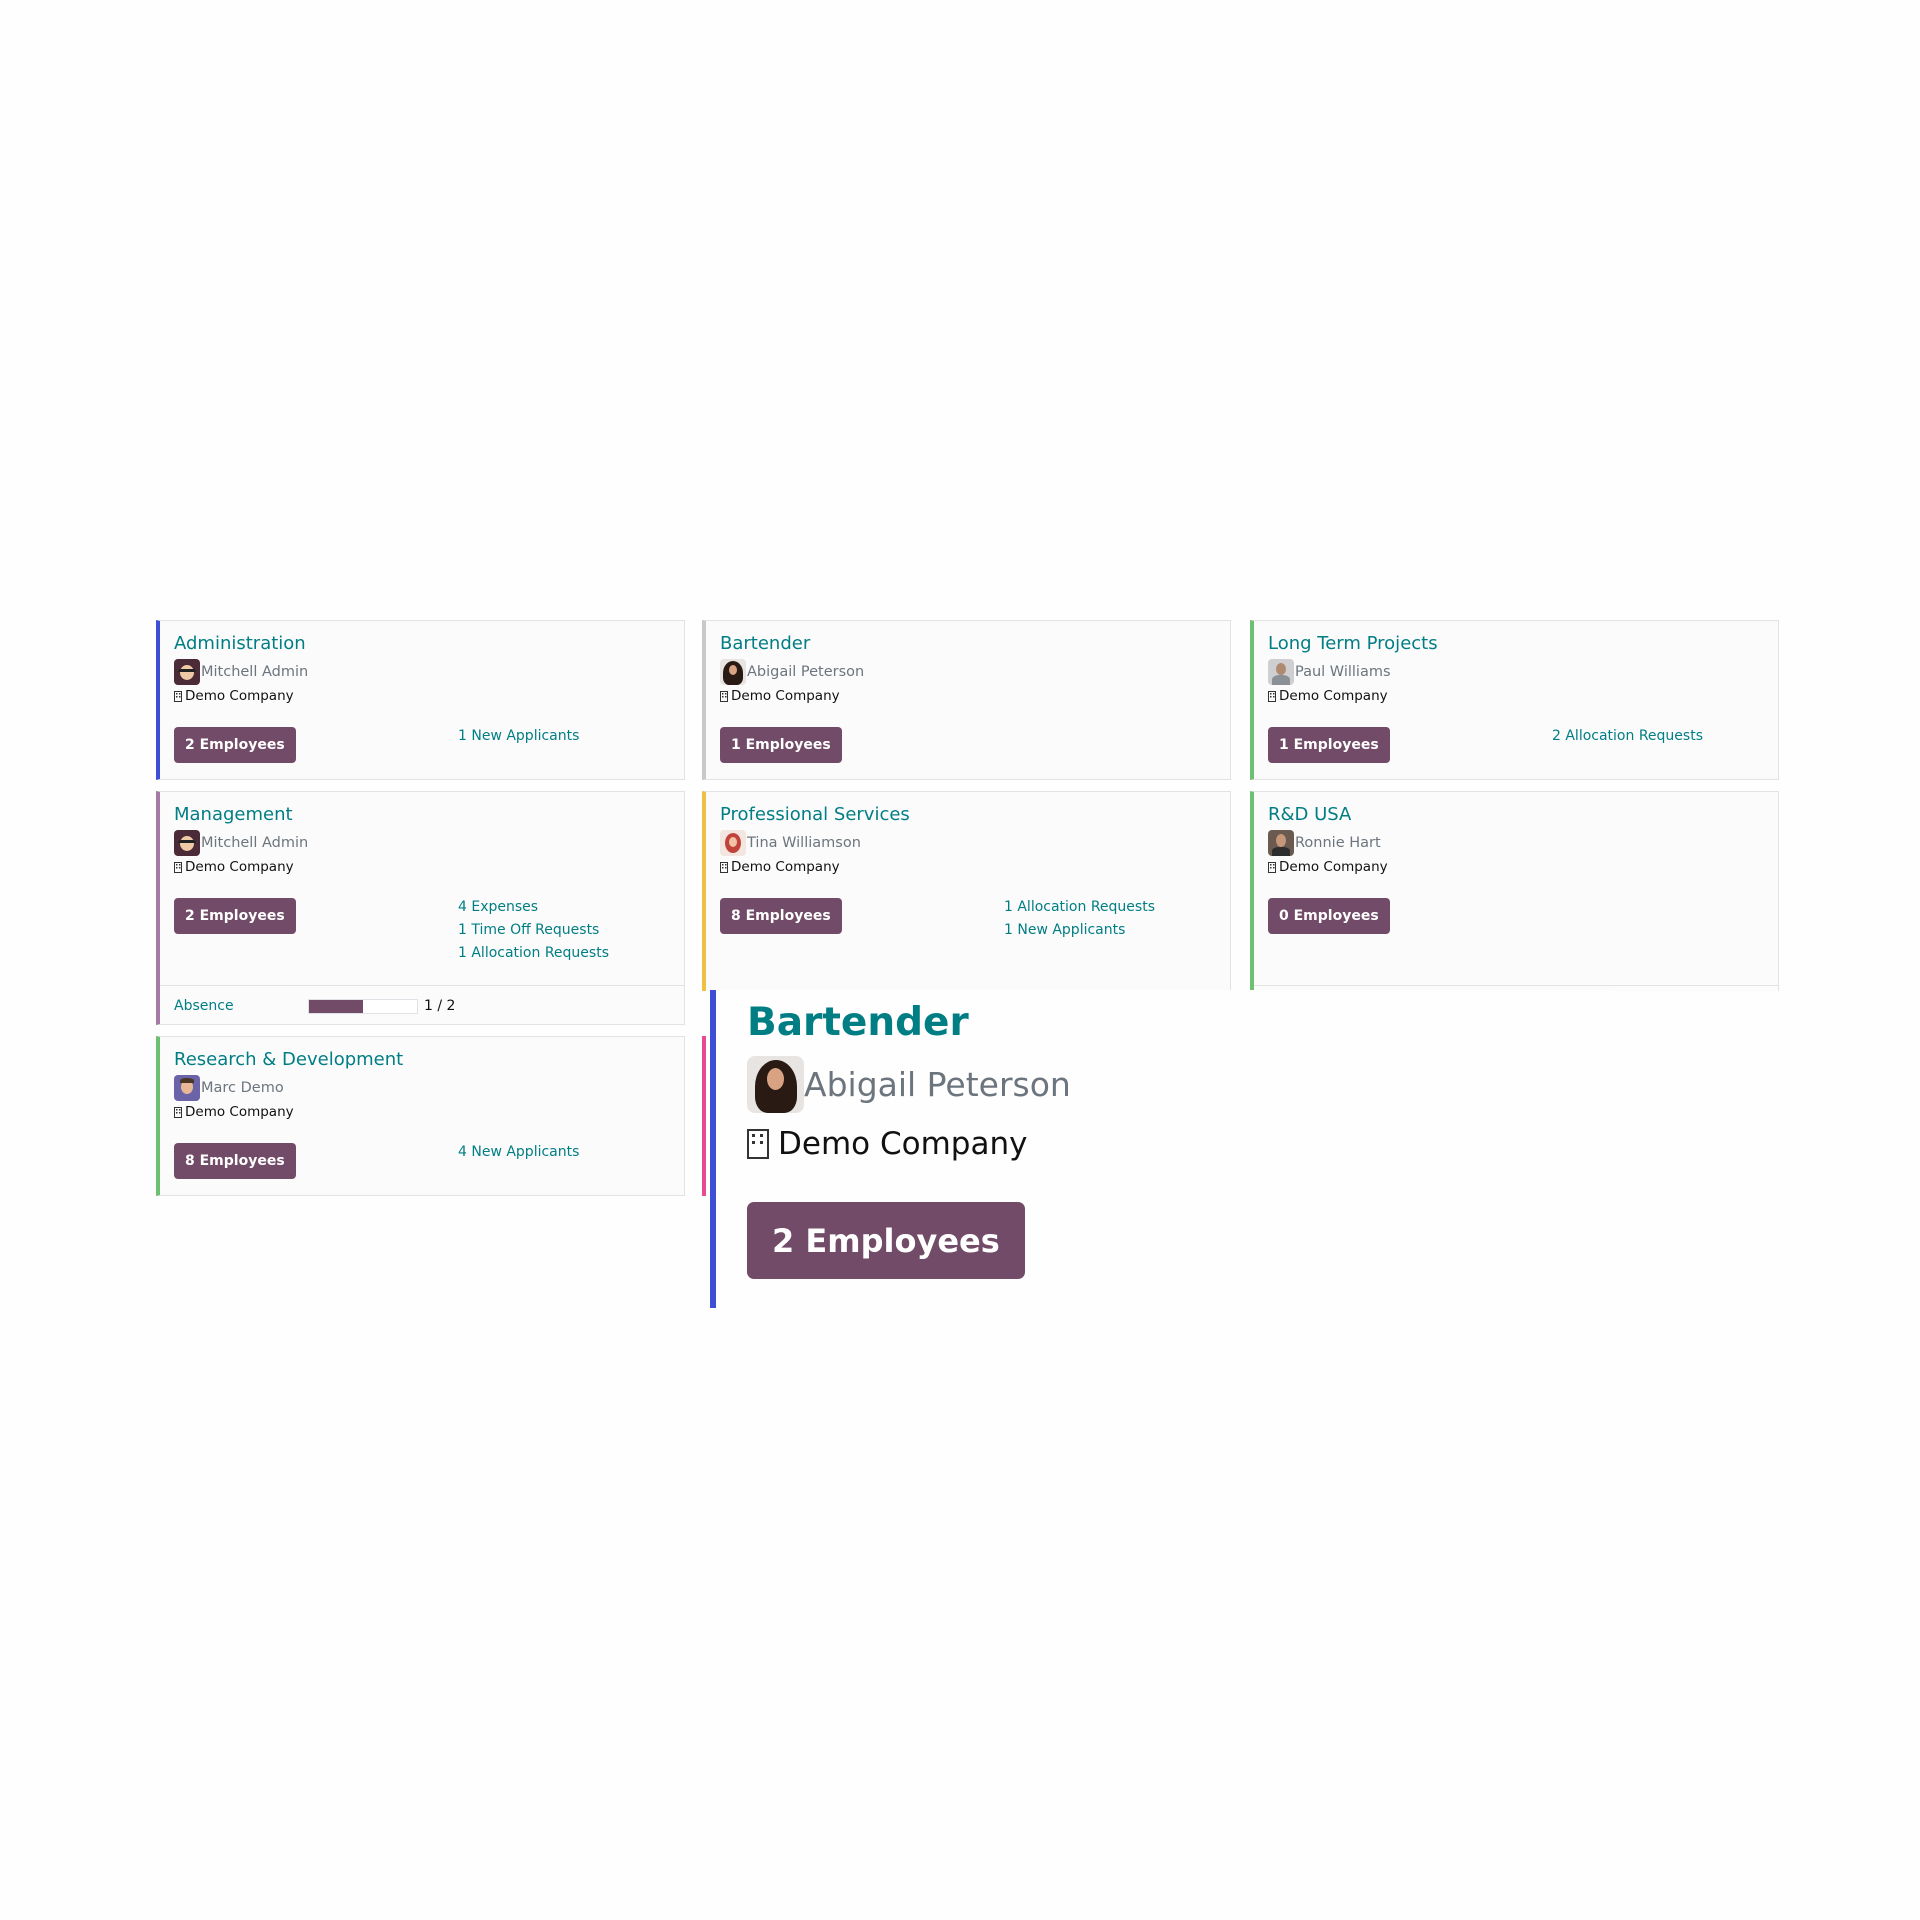 Image resolution: width=1920 pixels, height=1920 pixels. I want to click on manager: Tina Williamson, so click(790, 843).